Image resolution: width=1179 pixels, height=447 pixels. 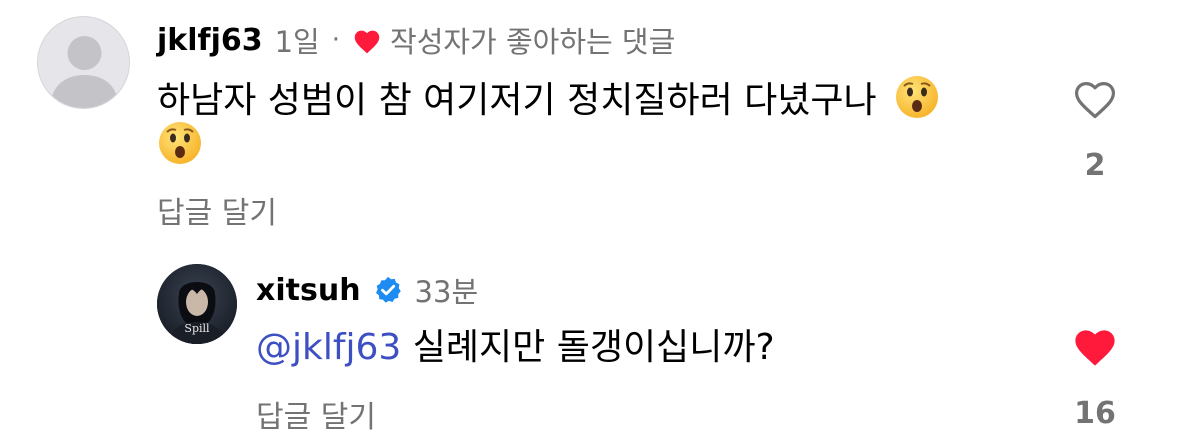 I want to click on comment-username: jklfj63, so click(x=210, y=40).